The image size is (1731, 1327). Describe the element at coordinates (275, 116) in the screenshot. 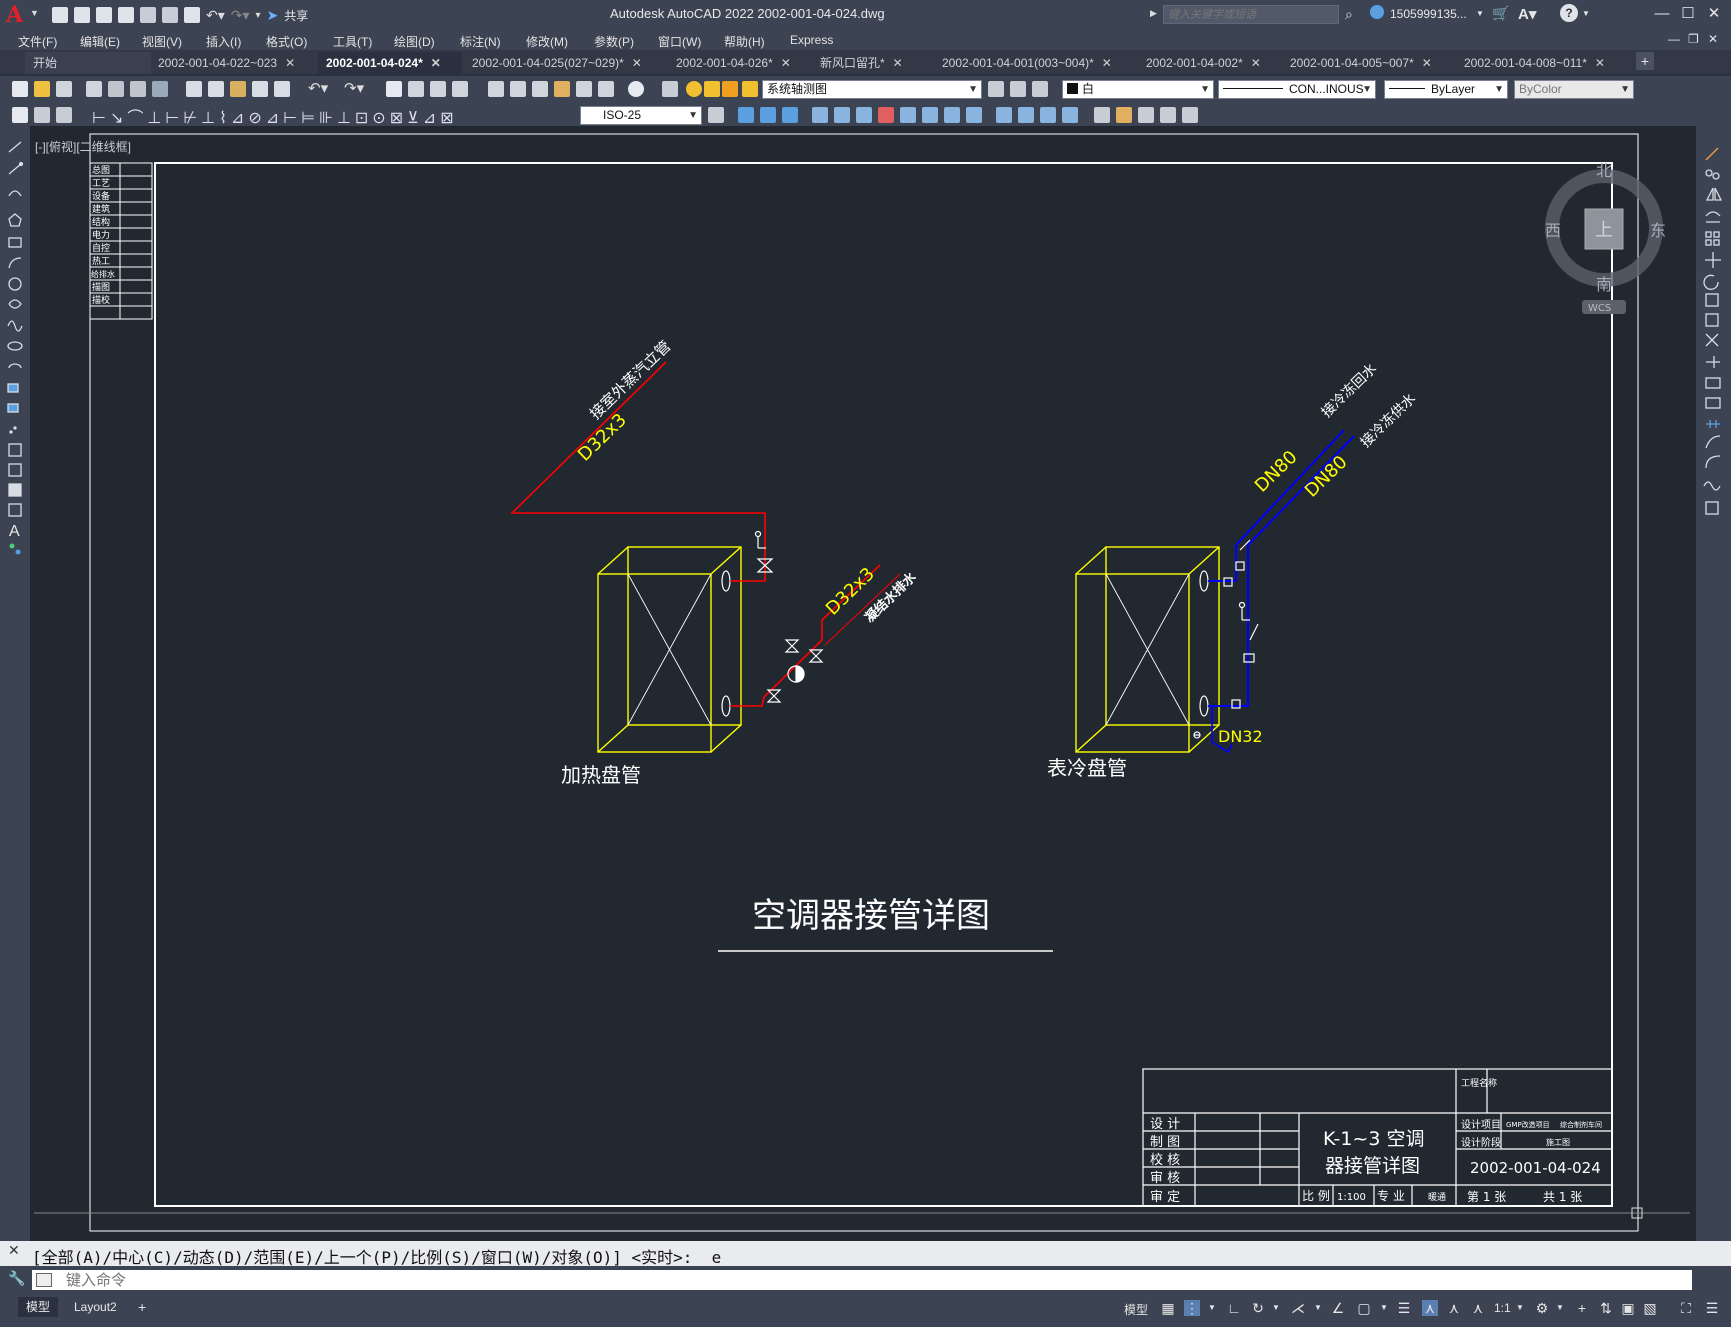

I see `dimension-tools: ⊢↘⌒⊥⊢⊬⊥⌇⊿⊘⊿⊢⊨⊪⊥⊡⊙⊠⊻⊿⊠` at that location.